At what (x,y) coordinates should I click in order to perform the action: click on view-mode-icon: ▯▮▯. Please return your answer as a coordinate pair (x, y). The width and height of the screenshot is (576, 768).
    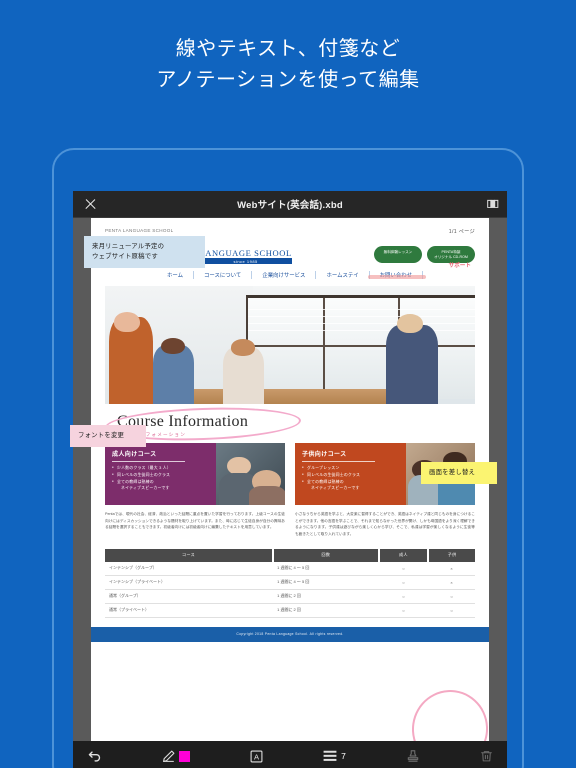
    Looking at the image, I should click on (492, 204).